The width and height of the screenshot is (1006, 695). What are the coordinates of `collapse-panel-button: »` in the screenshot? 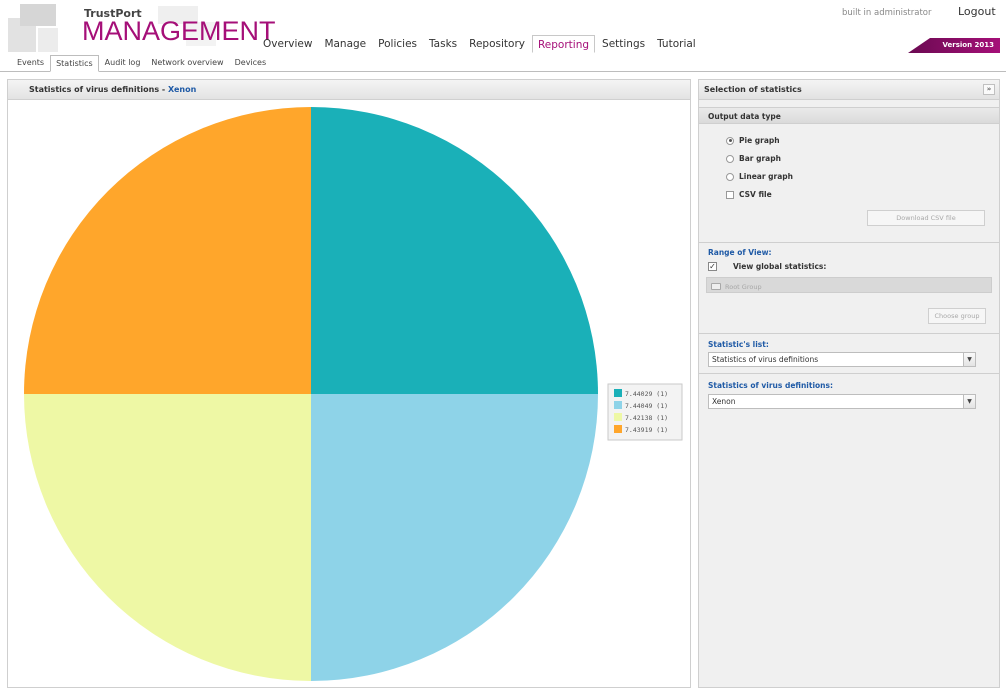 It's located at (989, 89).